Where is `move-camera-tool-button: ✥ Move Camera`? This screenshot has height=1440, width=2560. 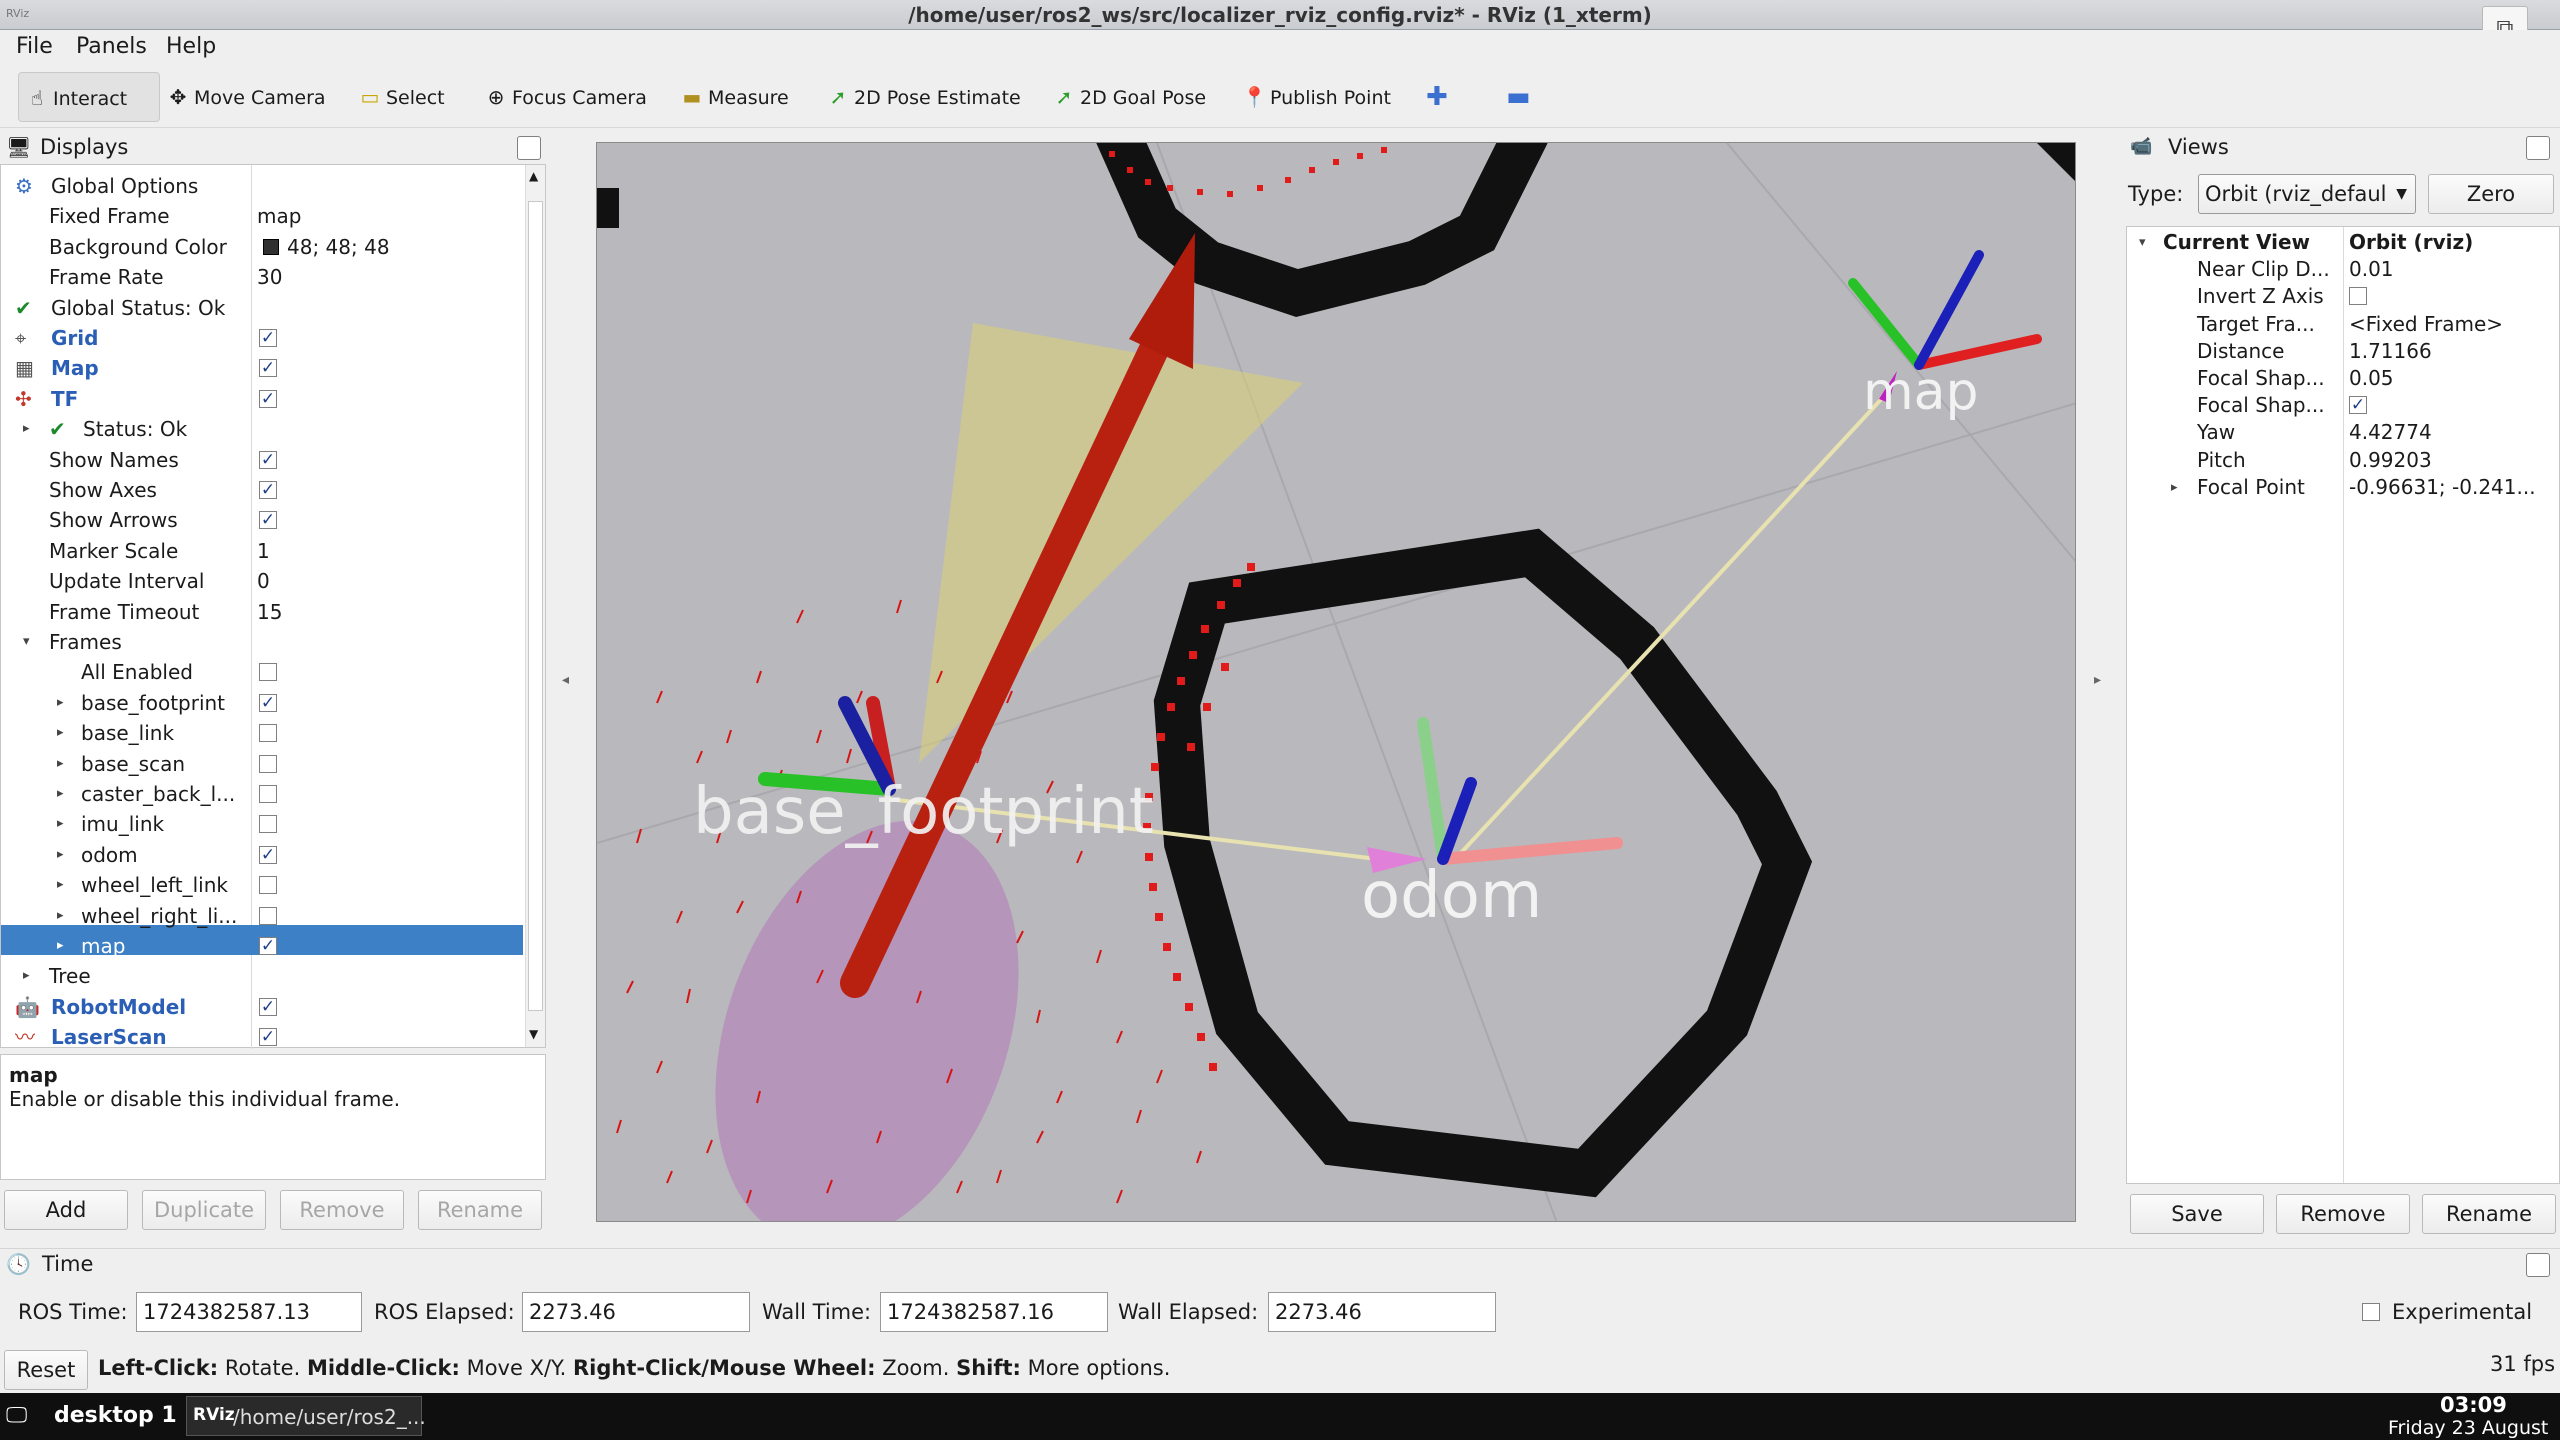 move-camera-tool-button: ✥ Move Camera is located at coordinates (246, 97).